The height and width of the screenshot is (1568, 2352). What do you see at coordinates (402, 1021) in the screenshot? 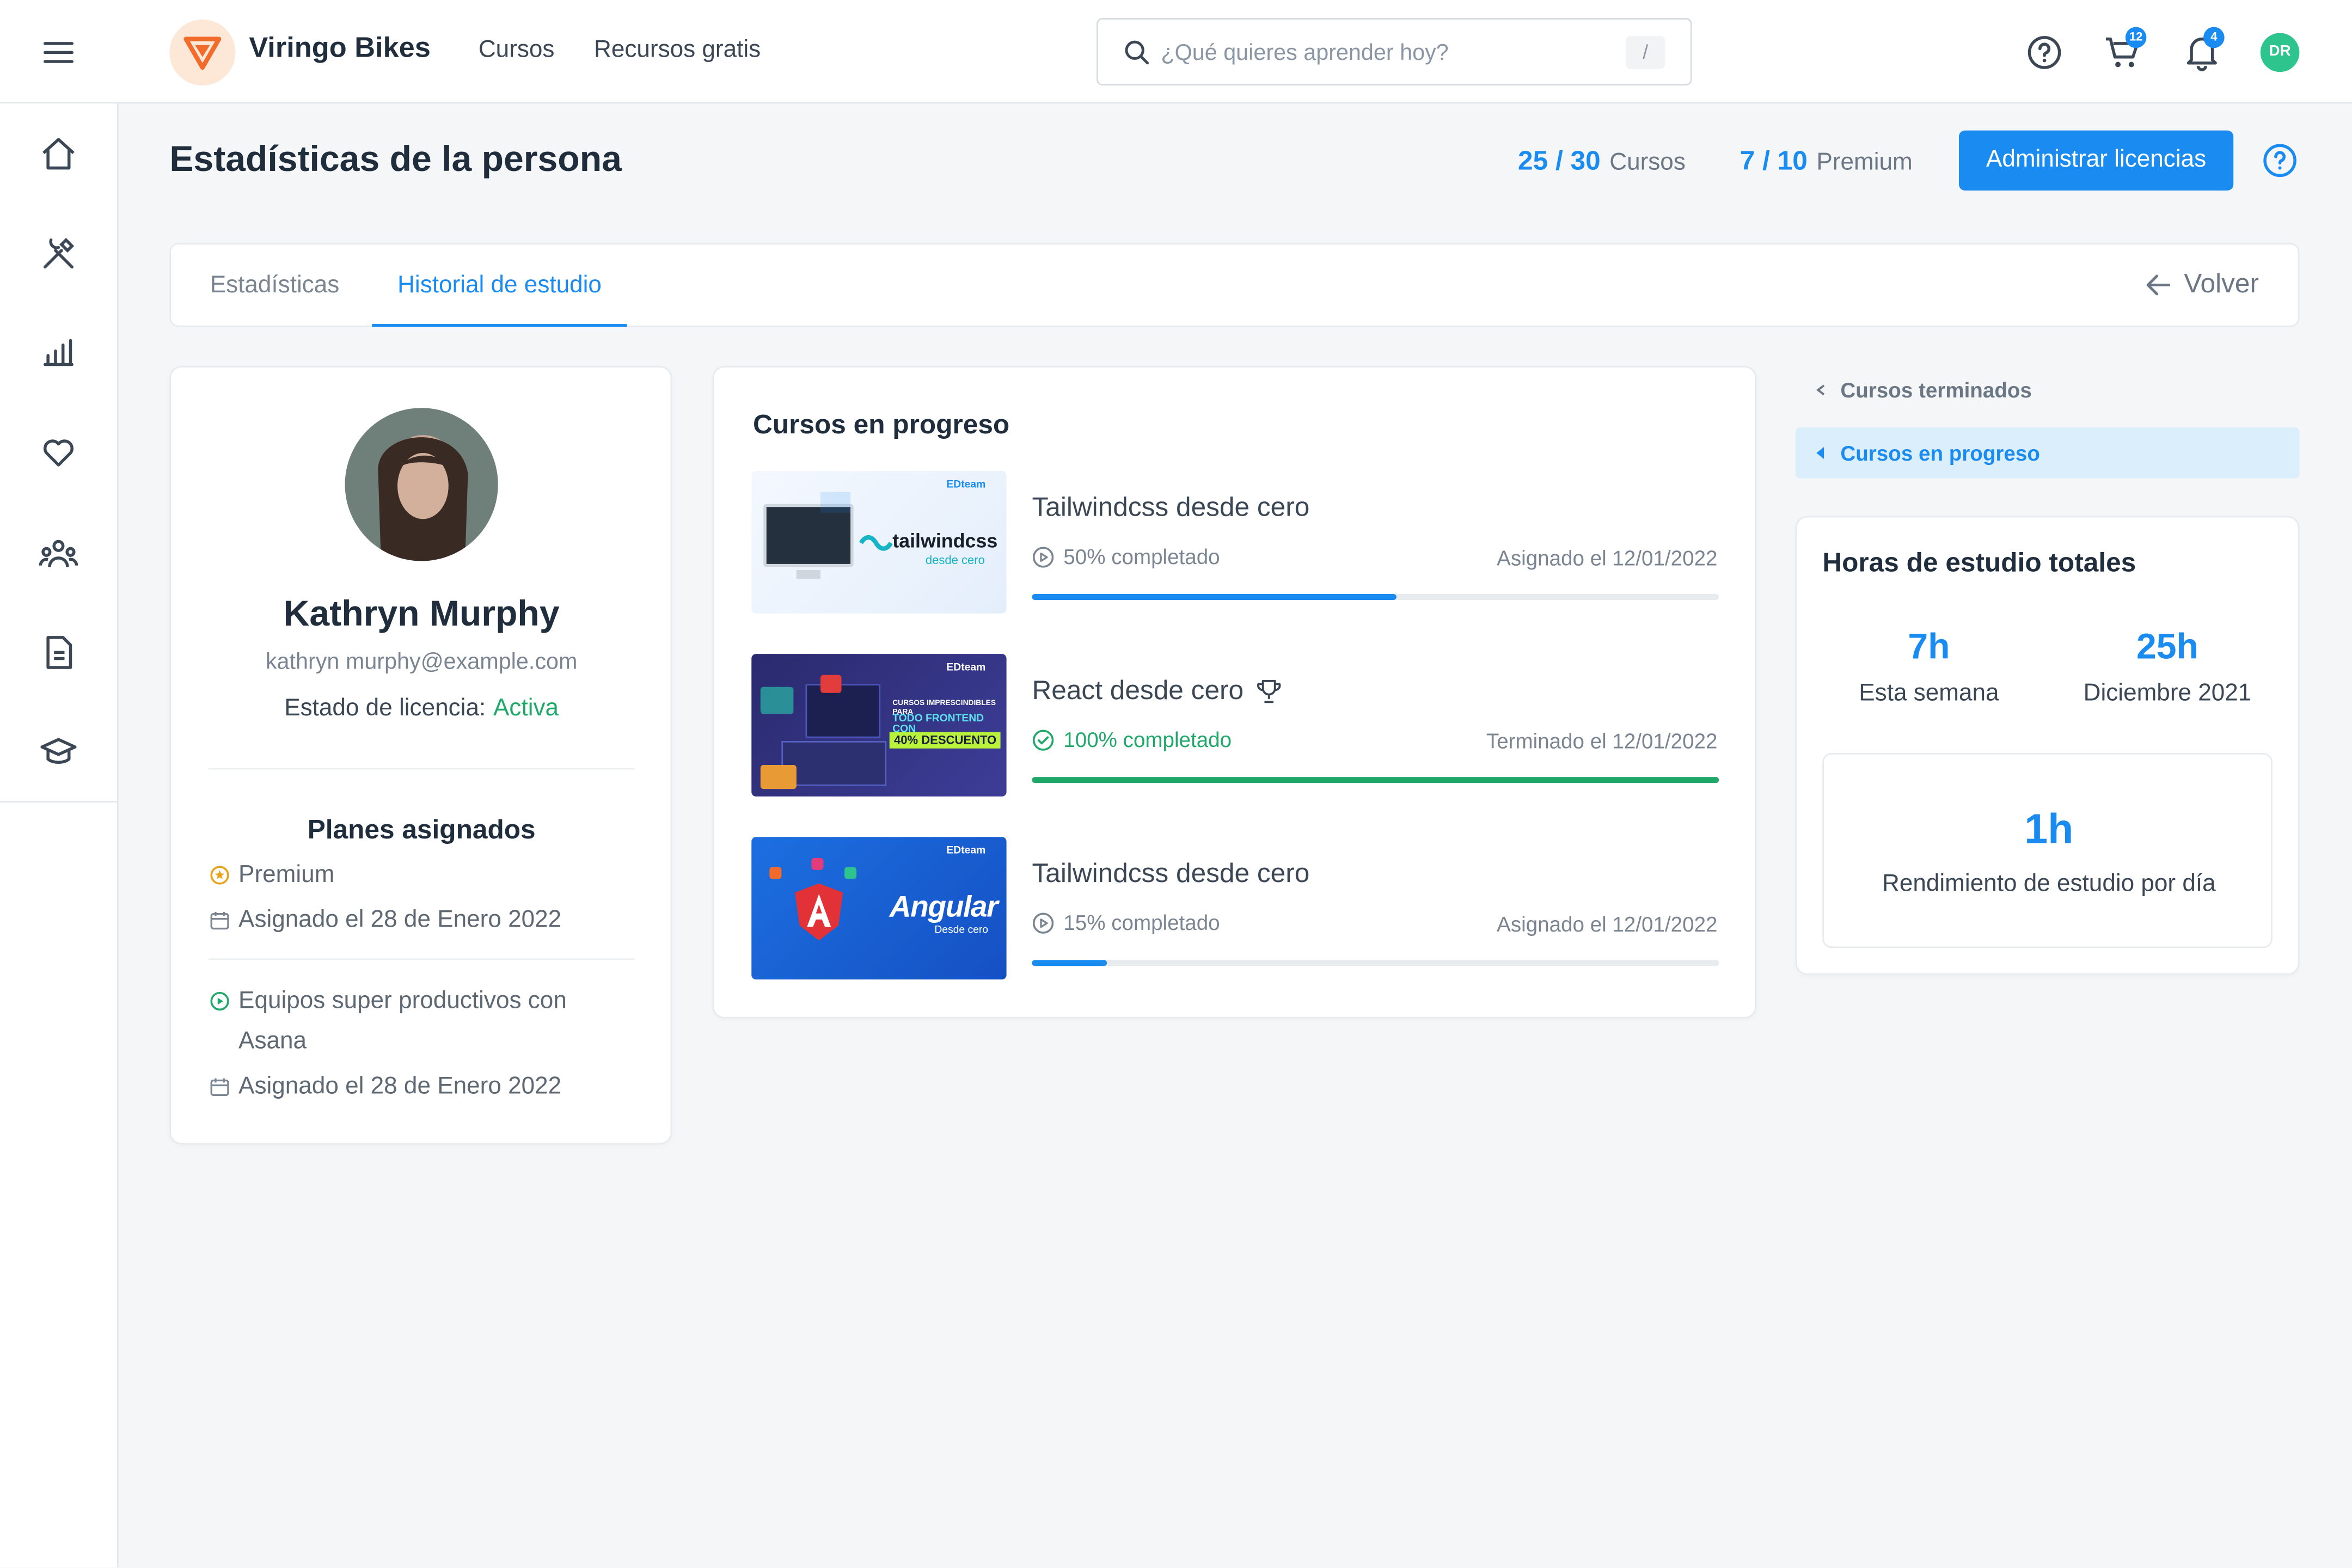
I see `plan-name-asana: Equipos super productivos con Asana` at bounding box center [402, 1021].